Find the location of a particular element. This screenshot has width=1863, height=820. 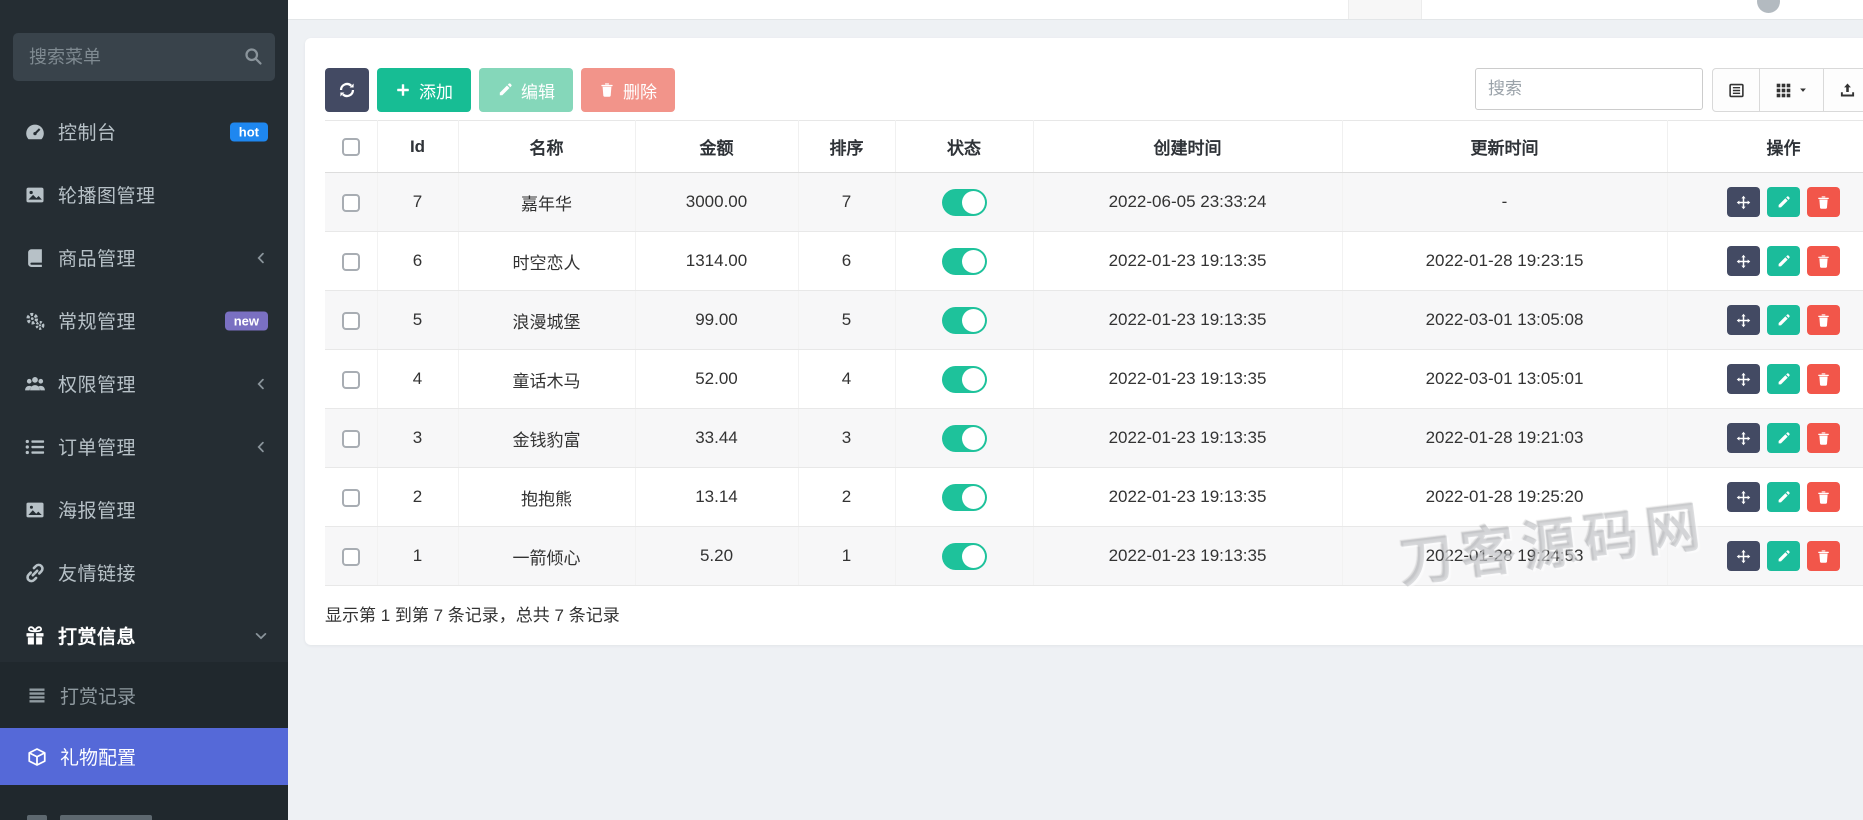

sidebar-item-常规管理: 常规管理 new is located at coordinates (144, 320).